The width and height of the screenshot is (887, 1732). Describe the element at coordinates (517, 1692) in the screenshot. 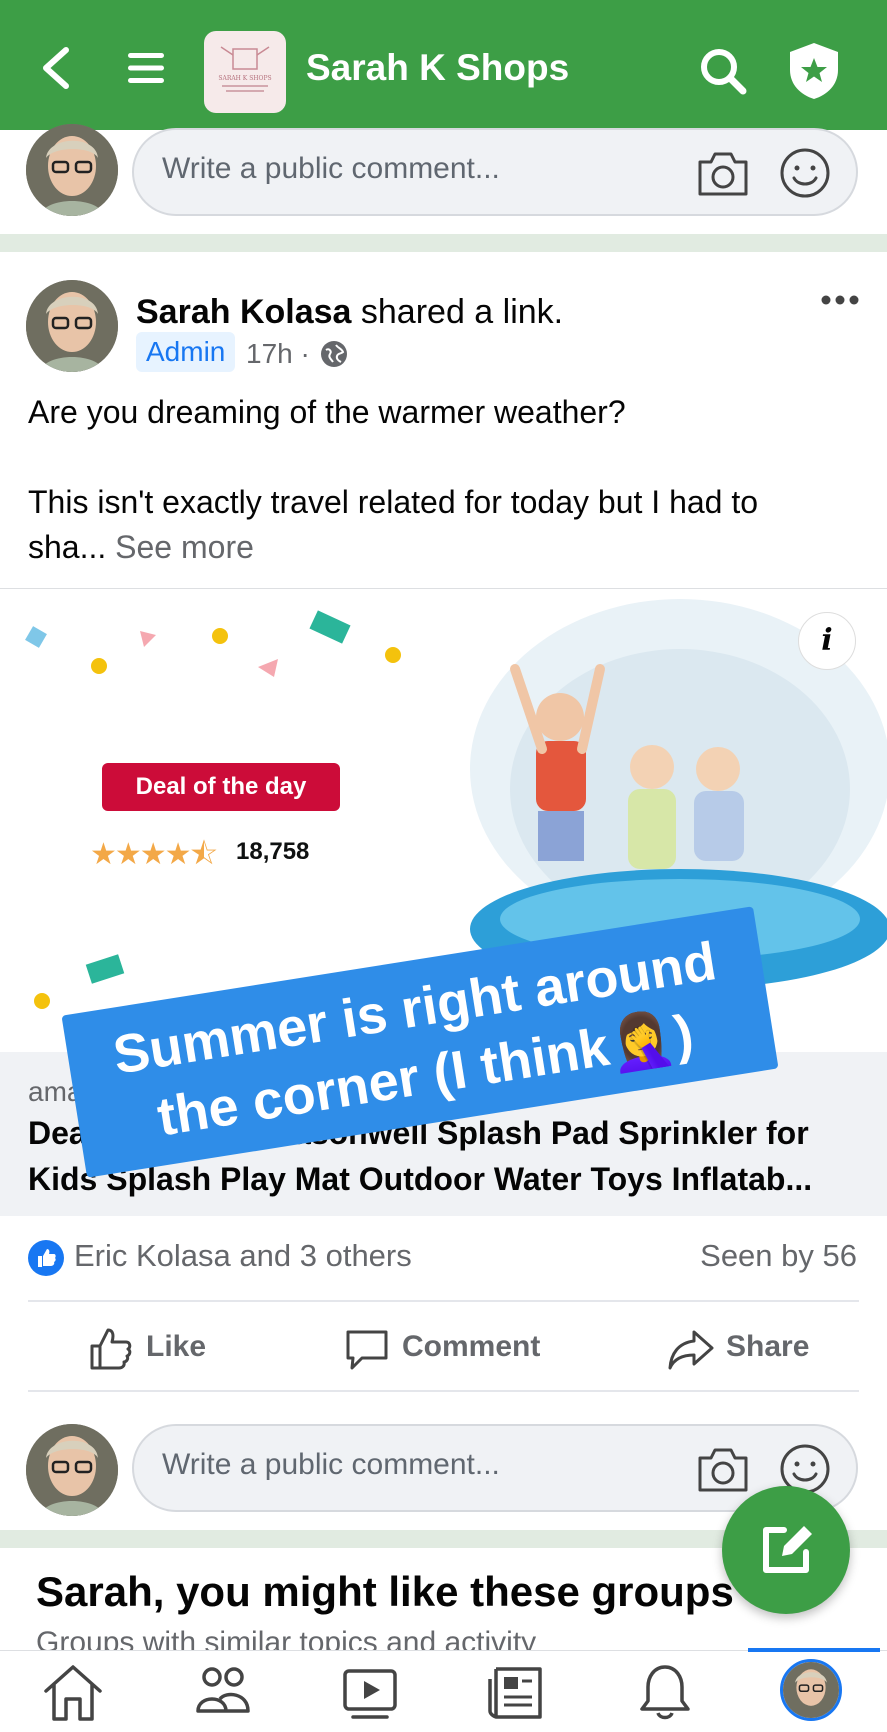

I see `news-icon` at that location.